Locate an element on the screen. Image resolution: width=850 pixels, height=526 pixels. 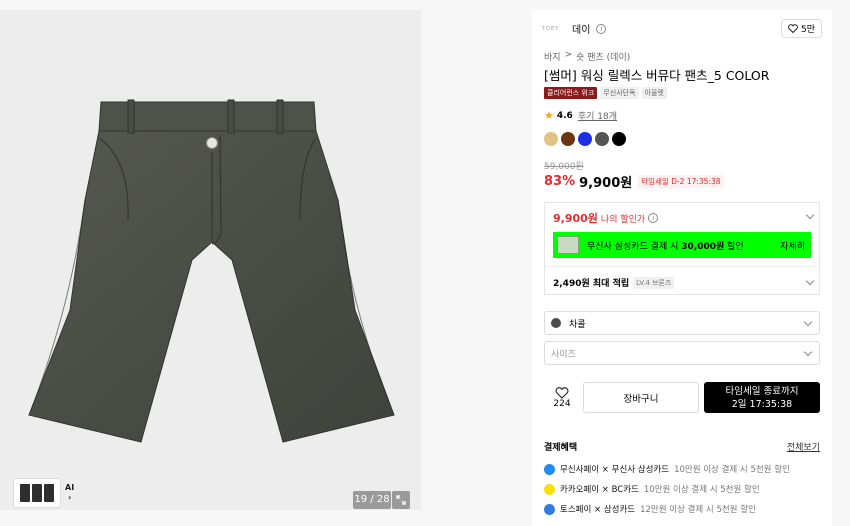
payment-benefits-heading: 결제혜택 is located at coordinates (561, 448).